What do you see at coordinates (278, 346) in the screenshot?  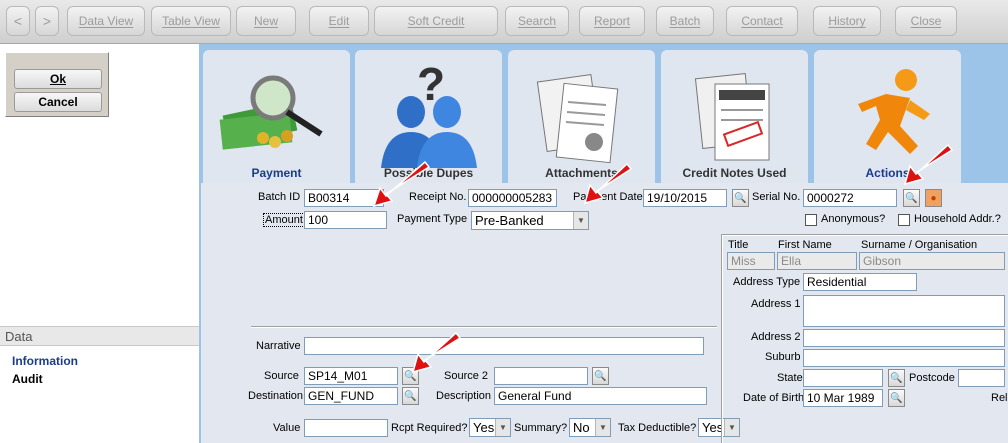 I see `narrative-label: Narrative` at bounding box center [278, 346].